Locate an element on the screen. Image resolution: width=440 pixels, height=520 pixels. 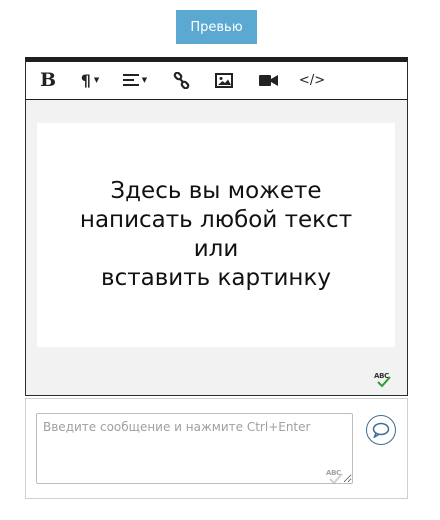
bold-button: B is located at coordinates (48, 80).